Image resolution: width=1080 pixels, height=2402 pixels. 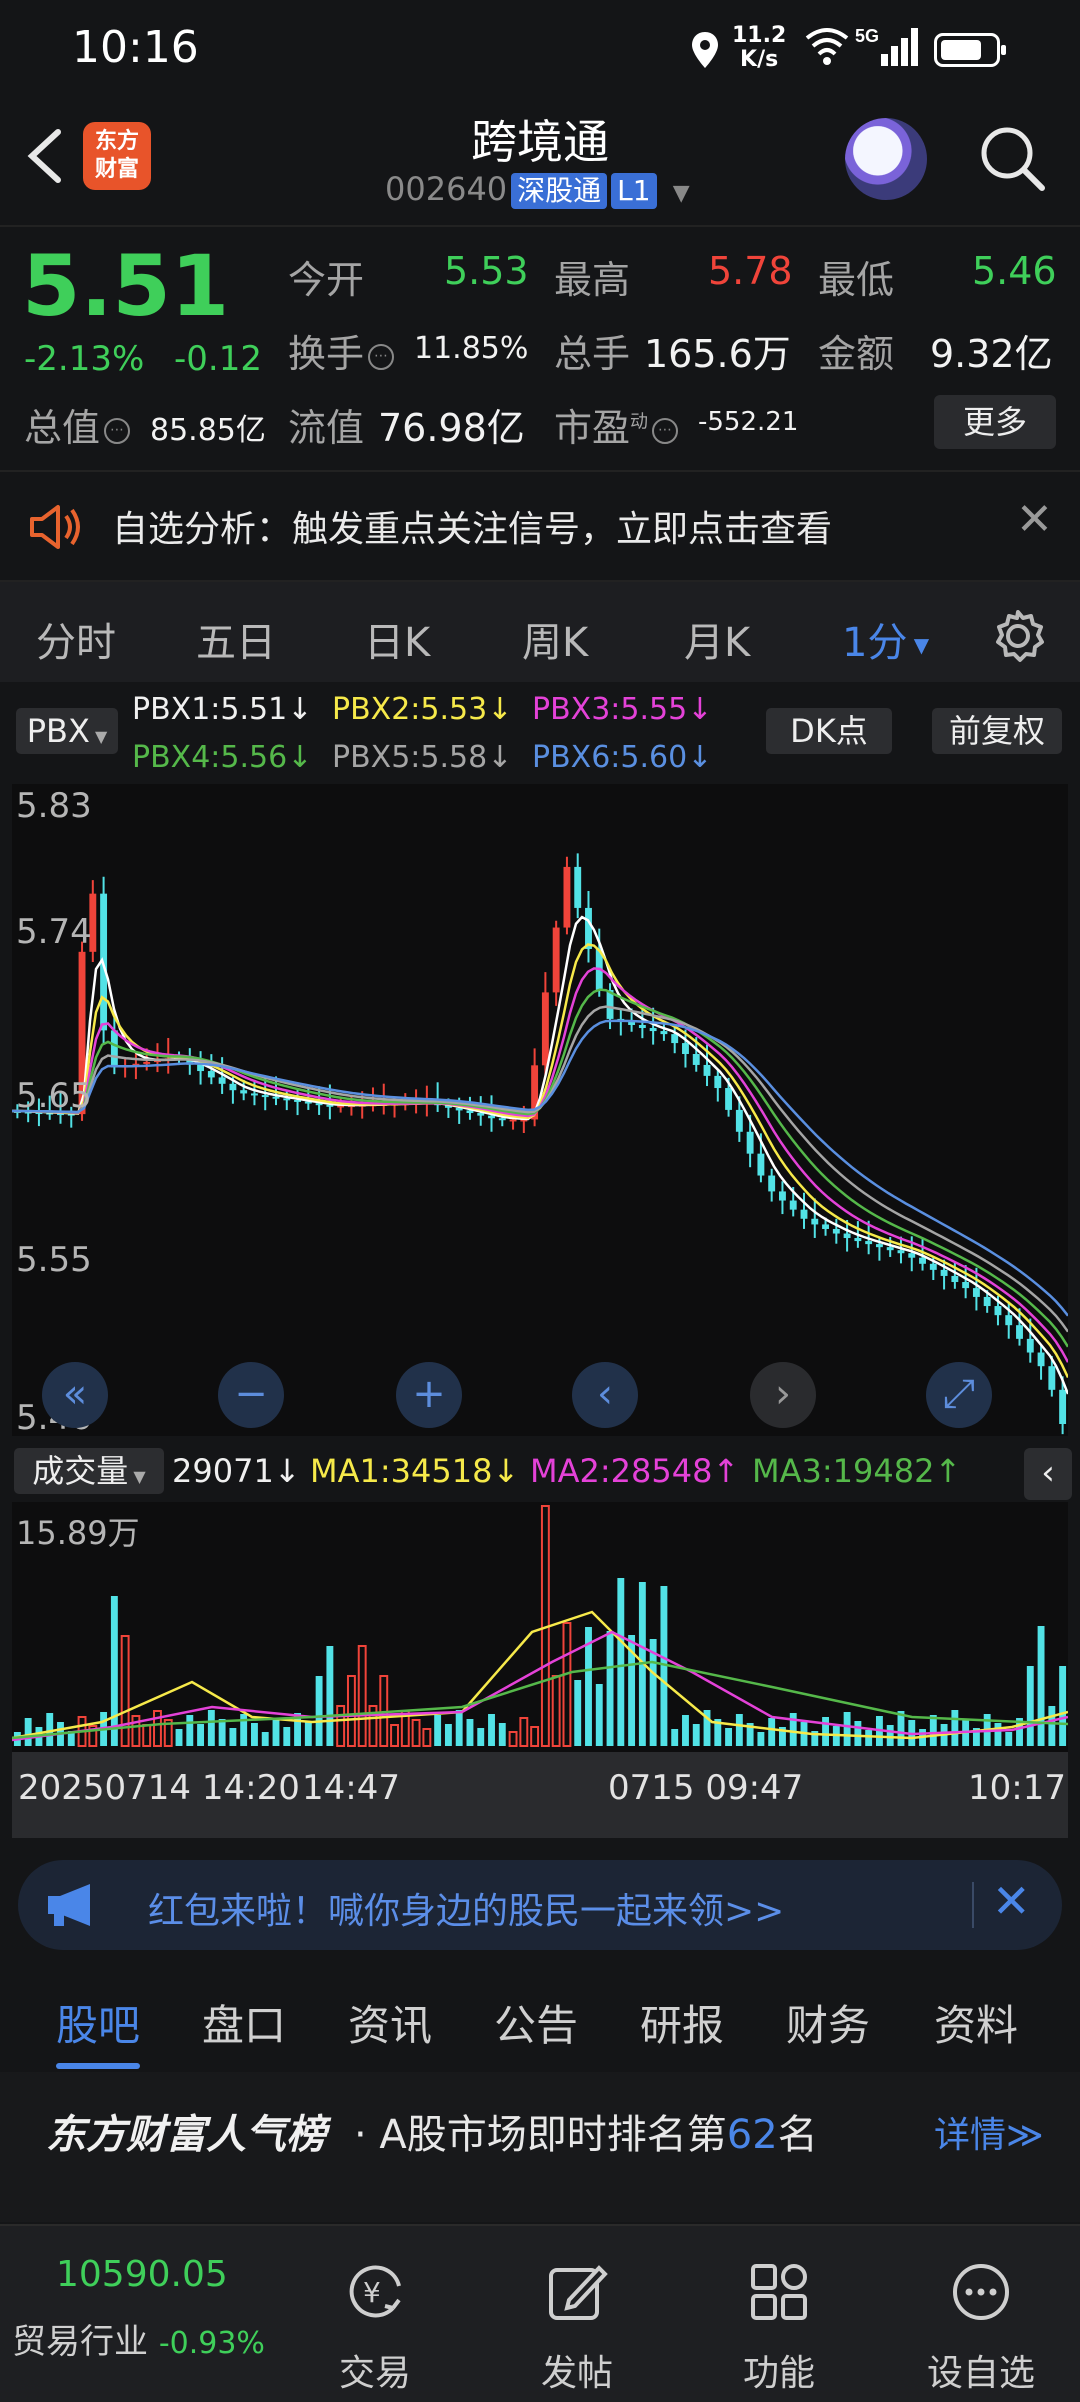 What do you see at coordinates (429, 1395) in the screenshot?
I see `zoom-in-button: +` at bounding box center [429, 1395].